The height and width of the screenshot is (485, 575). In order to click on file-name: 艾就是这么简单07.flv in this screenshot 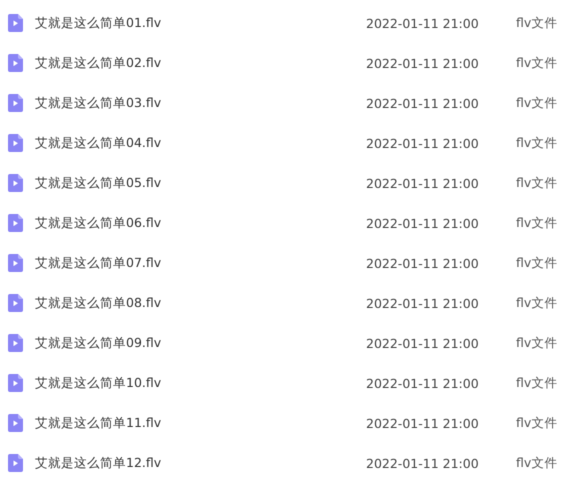, I will do `click(98, 263)`.